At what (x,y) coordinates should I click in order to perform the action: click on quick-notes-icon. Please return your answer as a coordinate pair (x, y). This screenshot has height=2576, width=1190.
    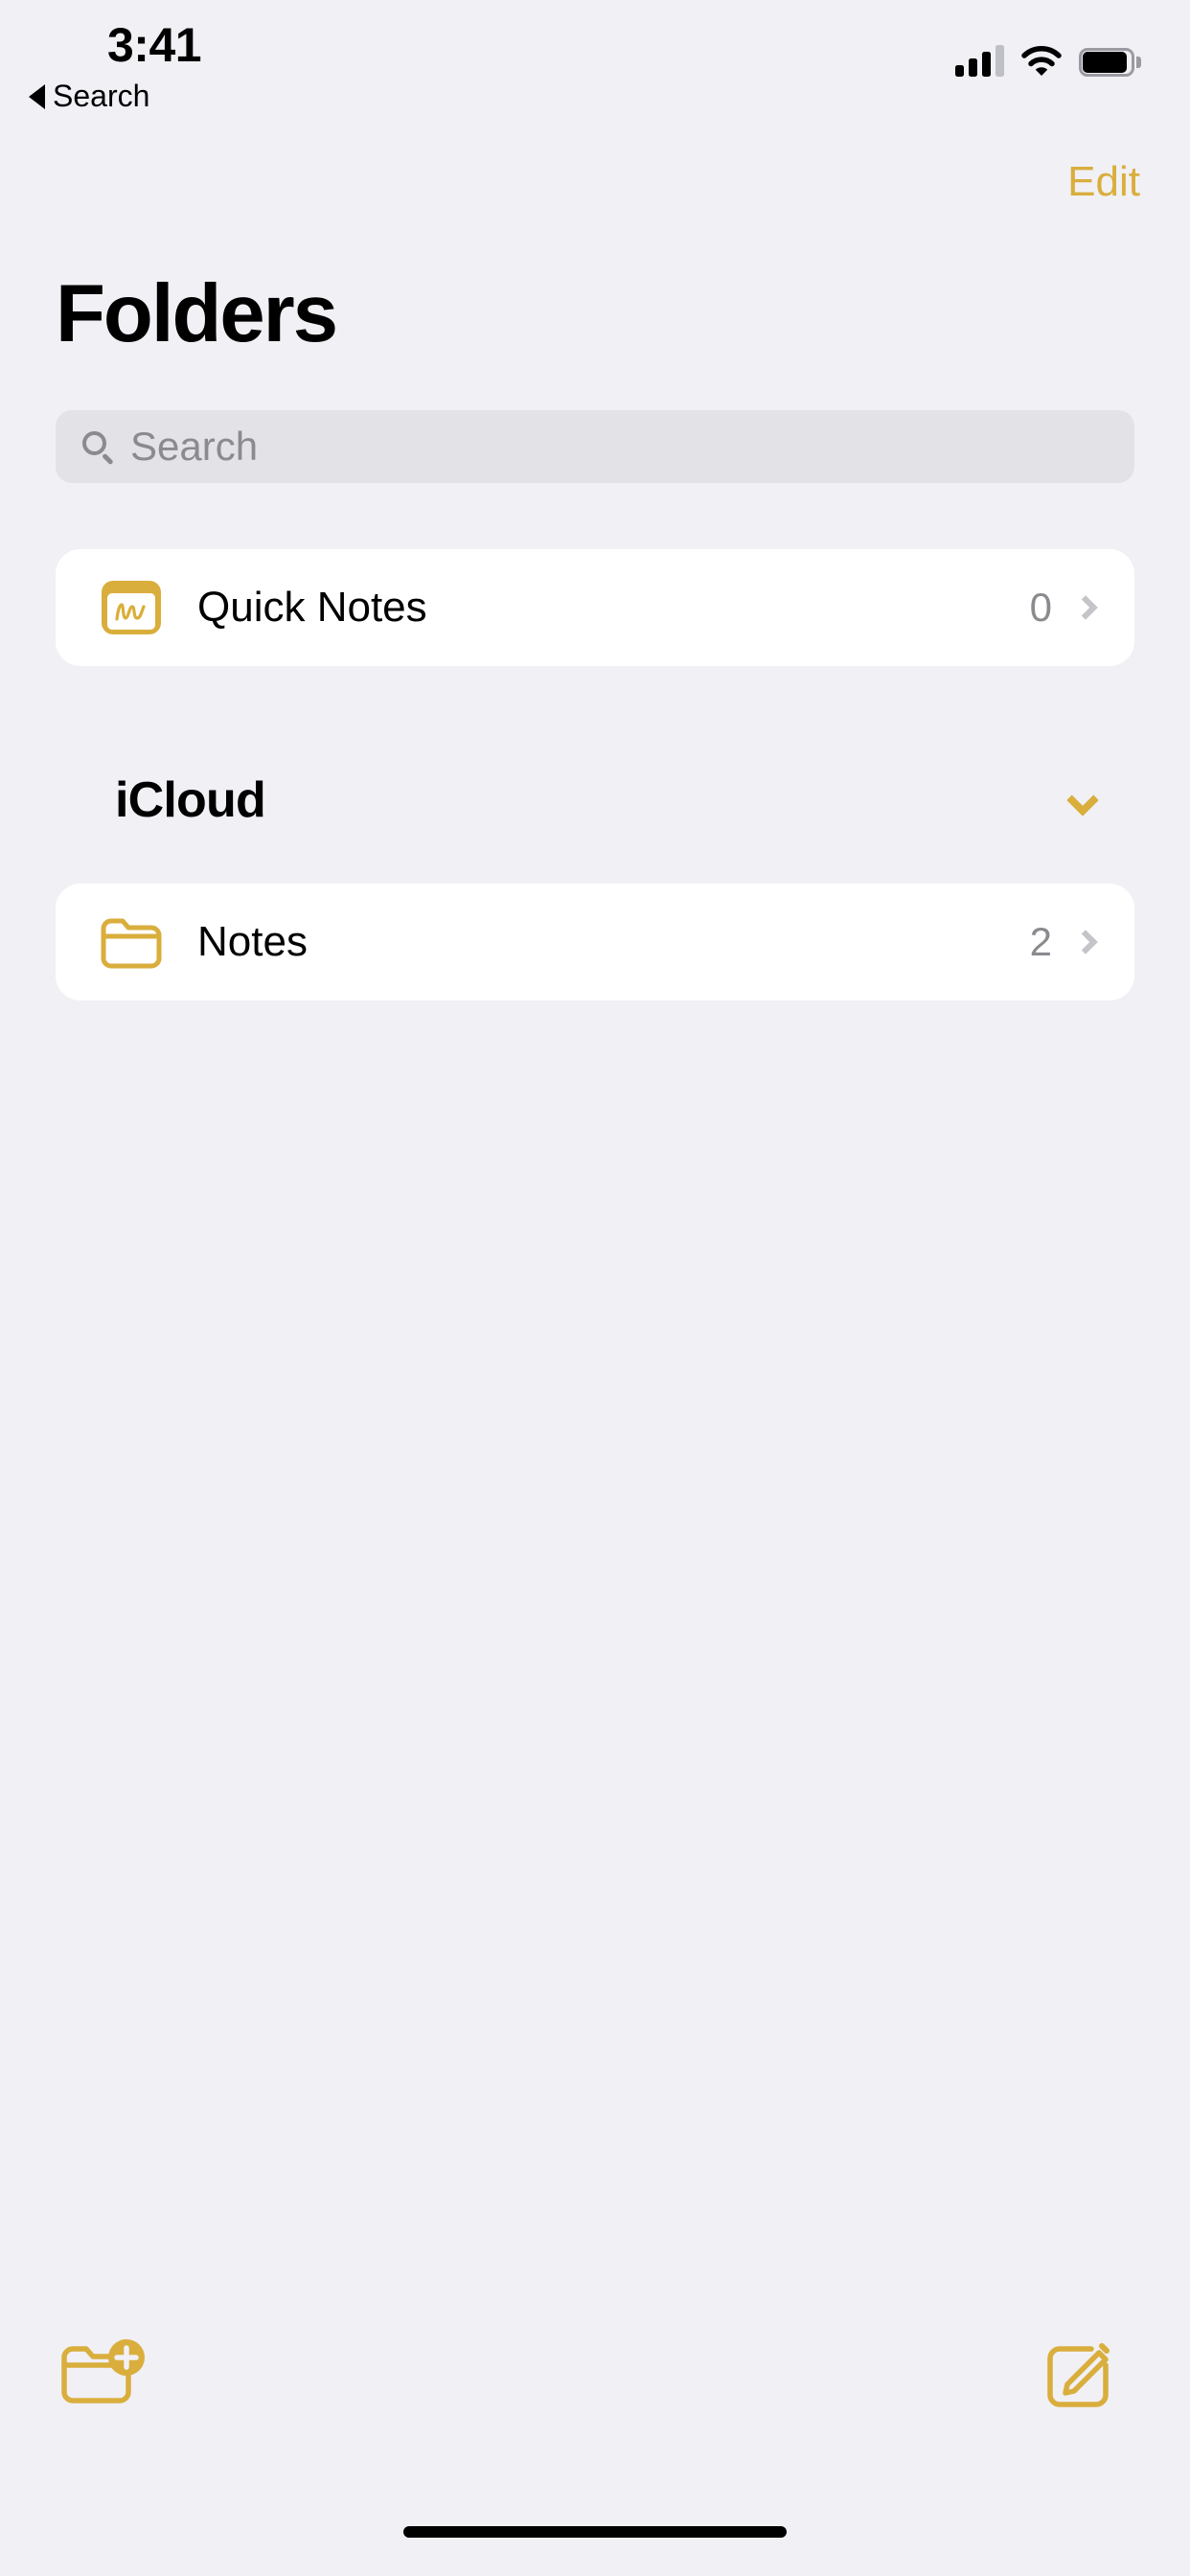
    Looking at the image, I should click on (132, 607).